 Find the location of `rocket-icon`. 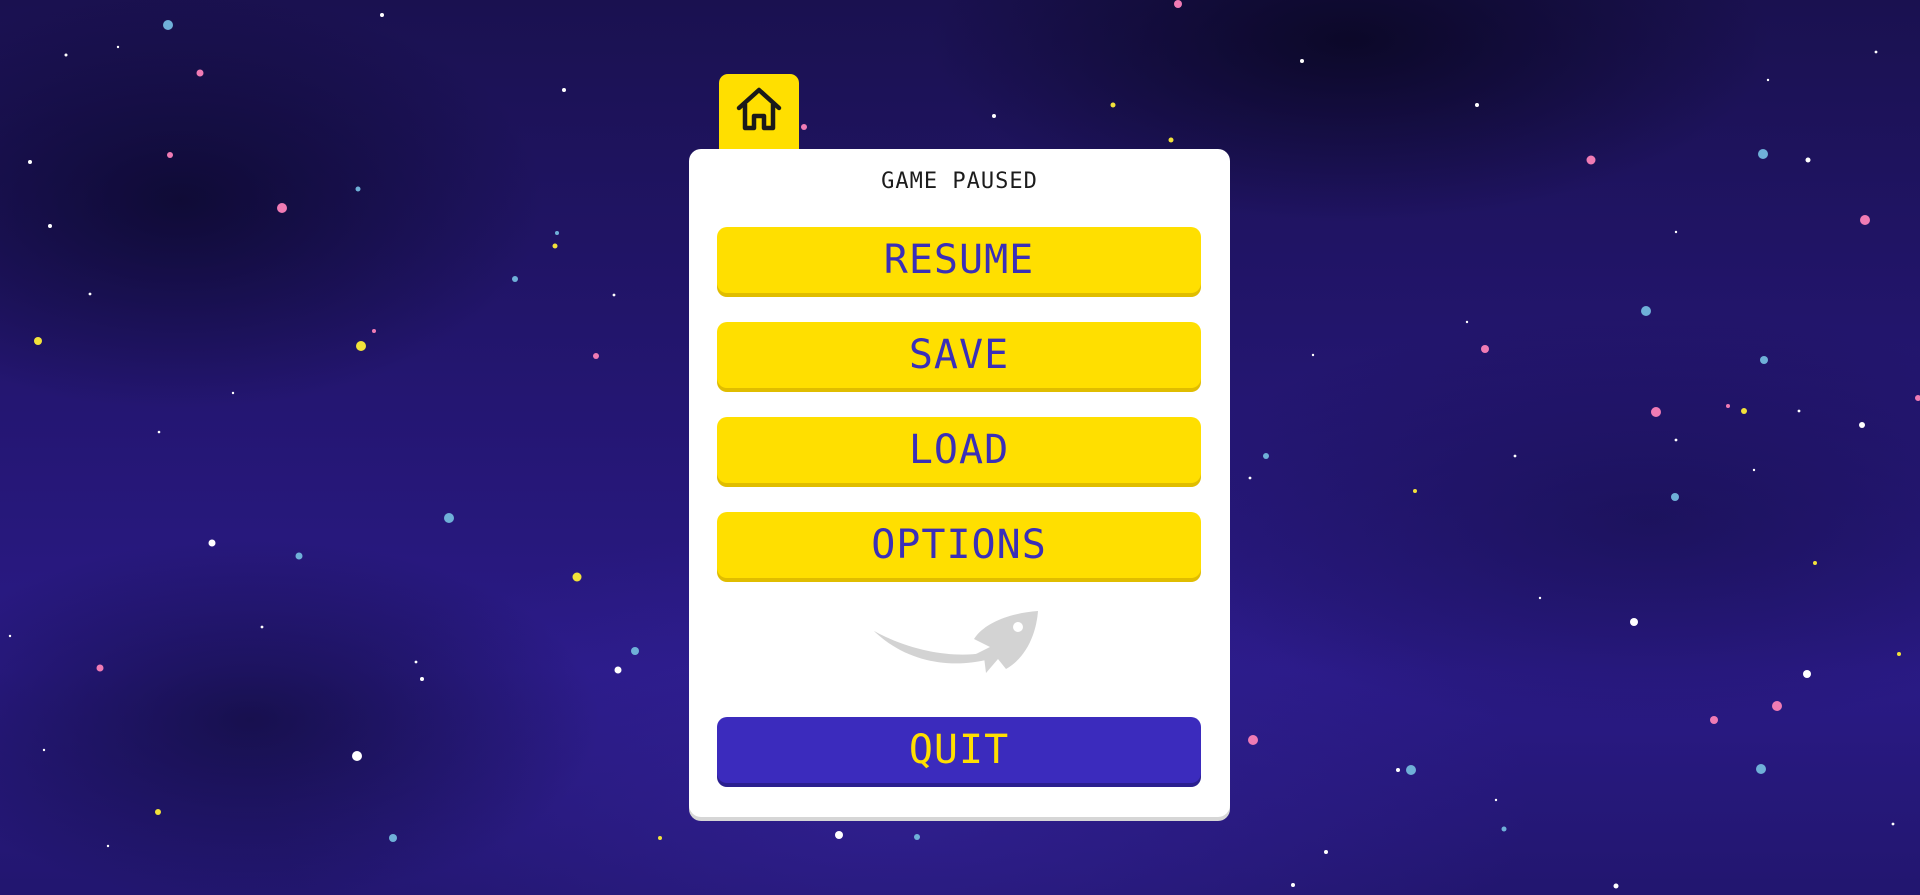

rocket-icon is located at coordinates (956, 642).